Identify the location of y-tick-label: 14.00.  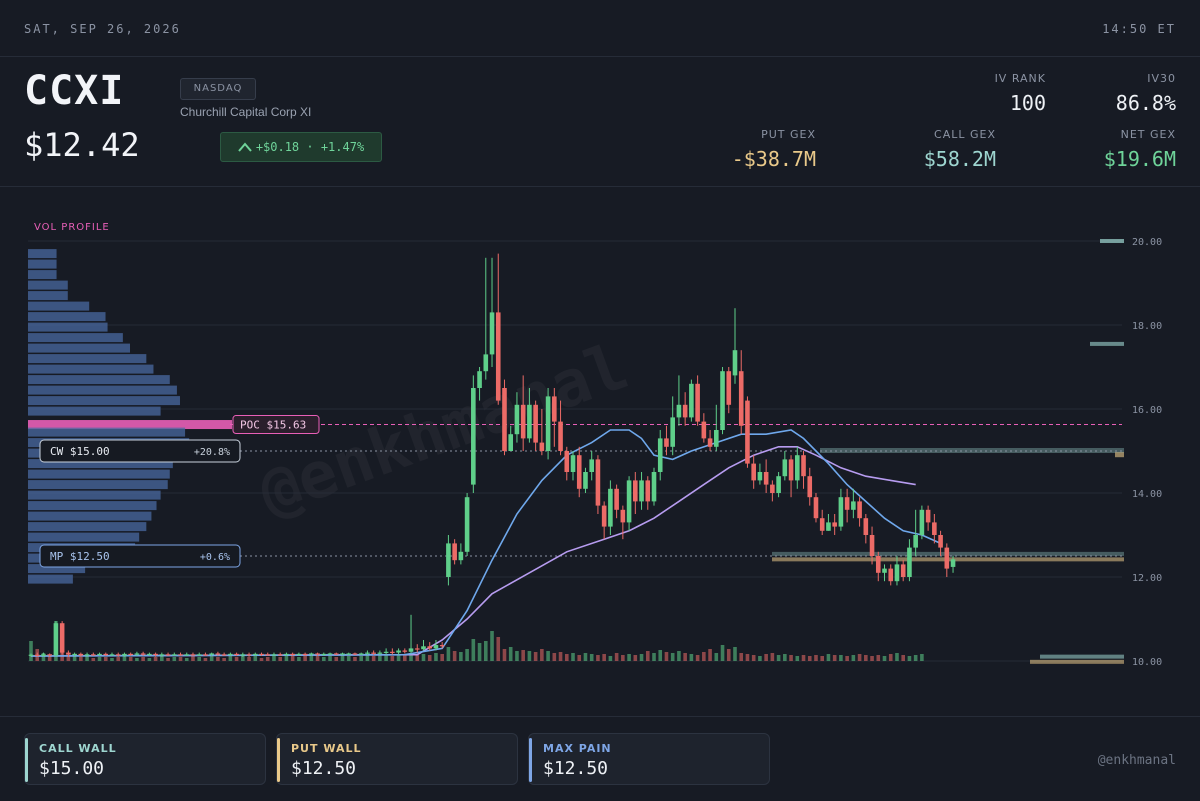
(1147, 494).